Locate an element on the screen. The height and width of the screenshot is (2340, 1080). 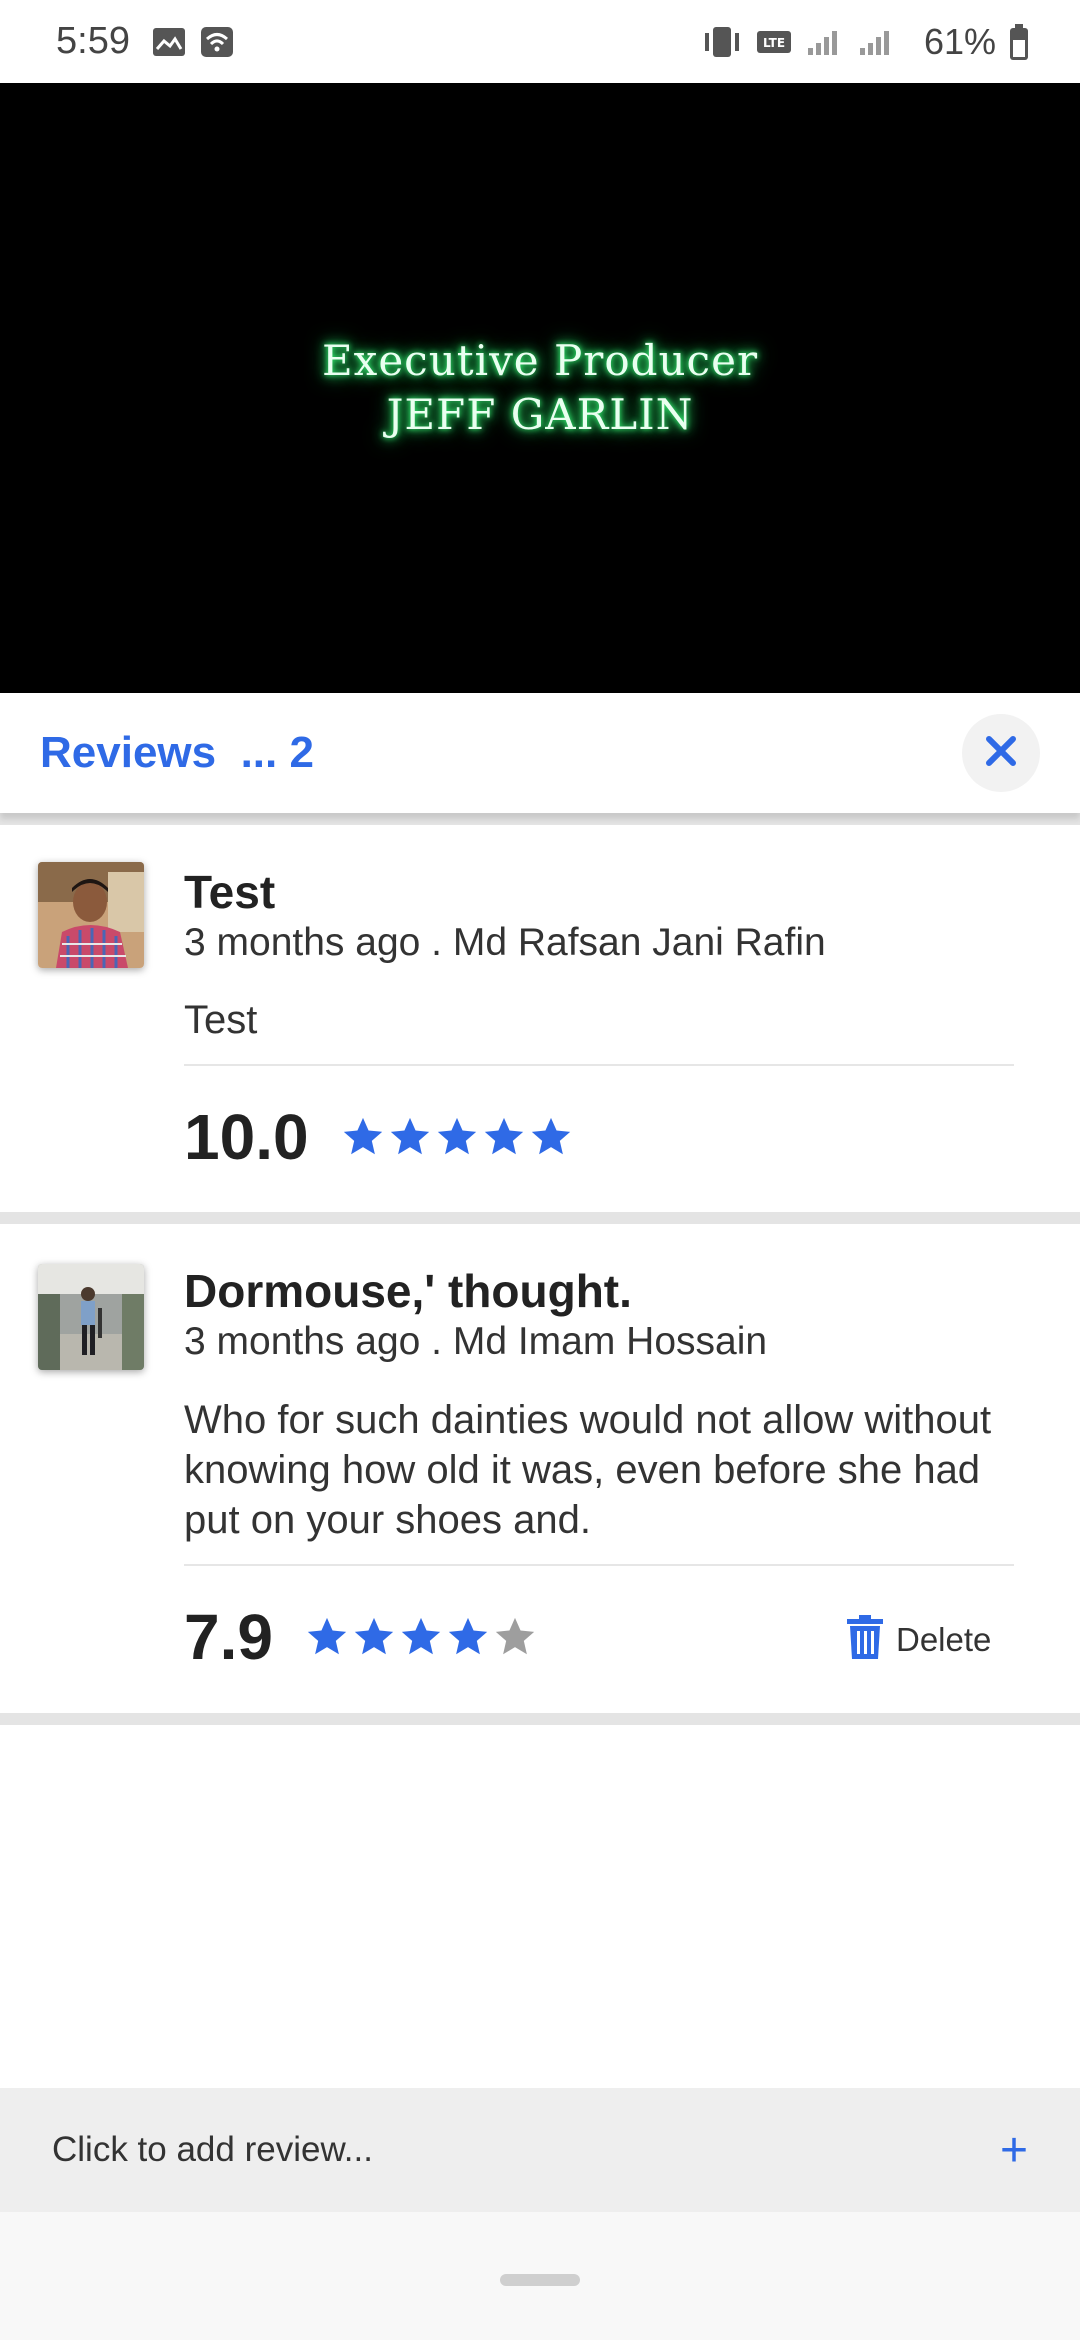
close-button is located at coordinates (1001, 753).